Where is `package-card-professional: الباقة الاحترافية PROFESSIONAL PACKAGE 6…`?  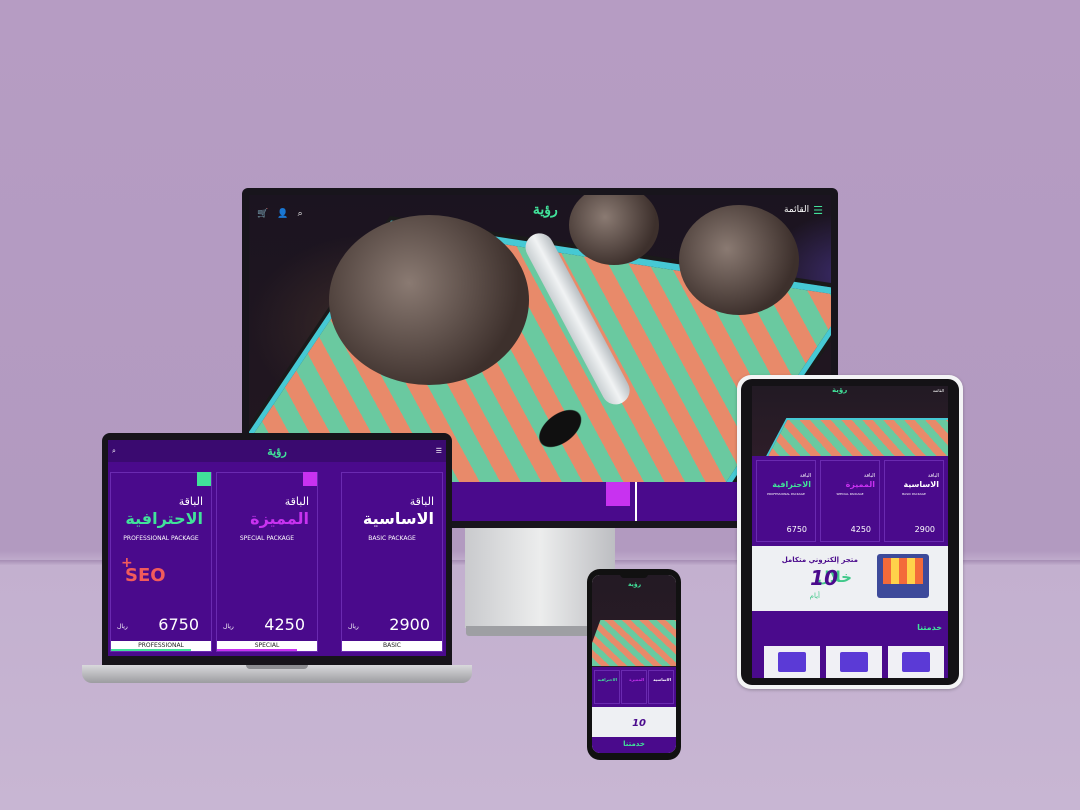
package-card-professional: الباقة الاحترافية PROFESSIONAL PACKAGE 6… is located at coordinates (786, 501).